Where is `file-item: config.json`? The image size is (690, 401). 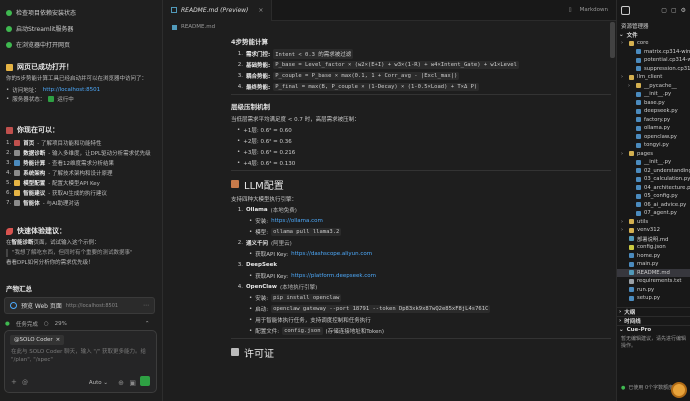
file-item: config.json is located at coordinates (653, 247).